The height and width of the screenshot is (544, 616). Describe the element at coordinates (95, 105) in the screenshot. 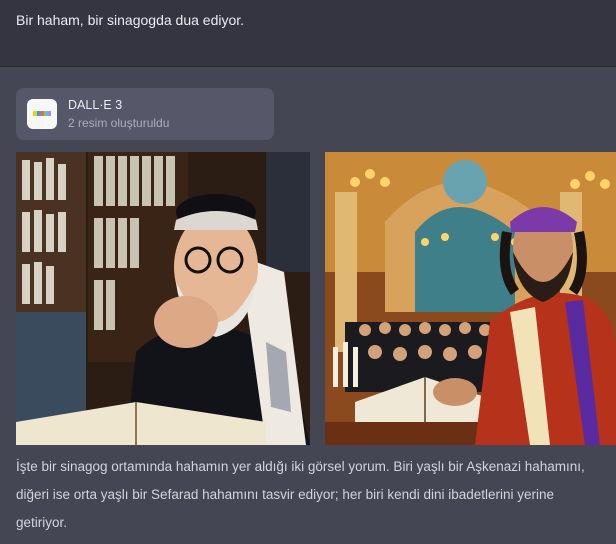

I see `dalle-card-title: DALL·E 3` at that location.